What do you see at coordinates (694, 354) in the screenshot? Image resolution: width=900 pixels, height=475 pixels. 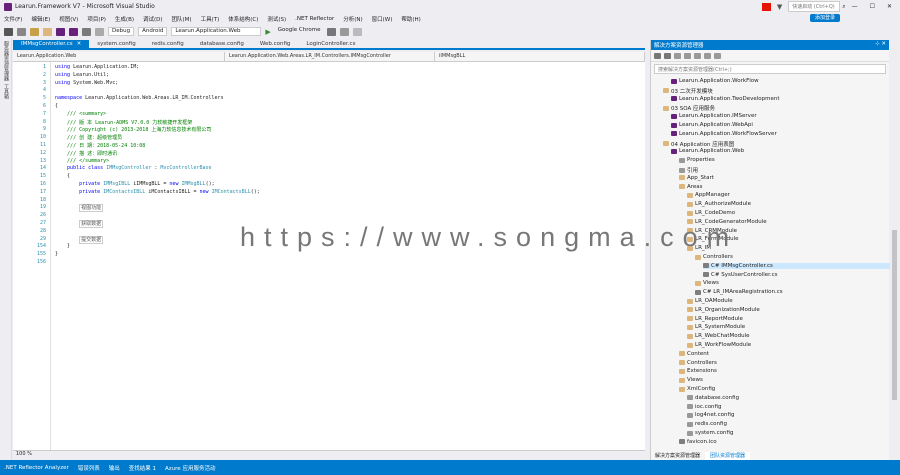 I see `solution-tree-item: Content` at bounding box center [694, 354].